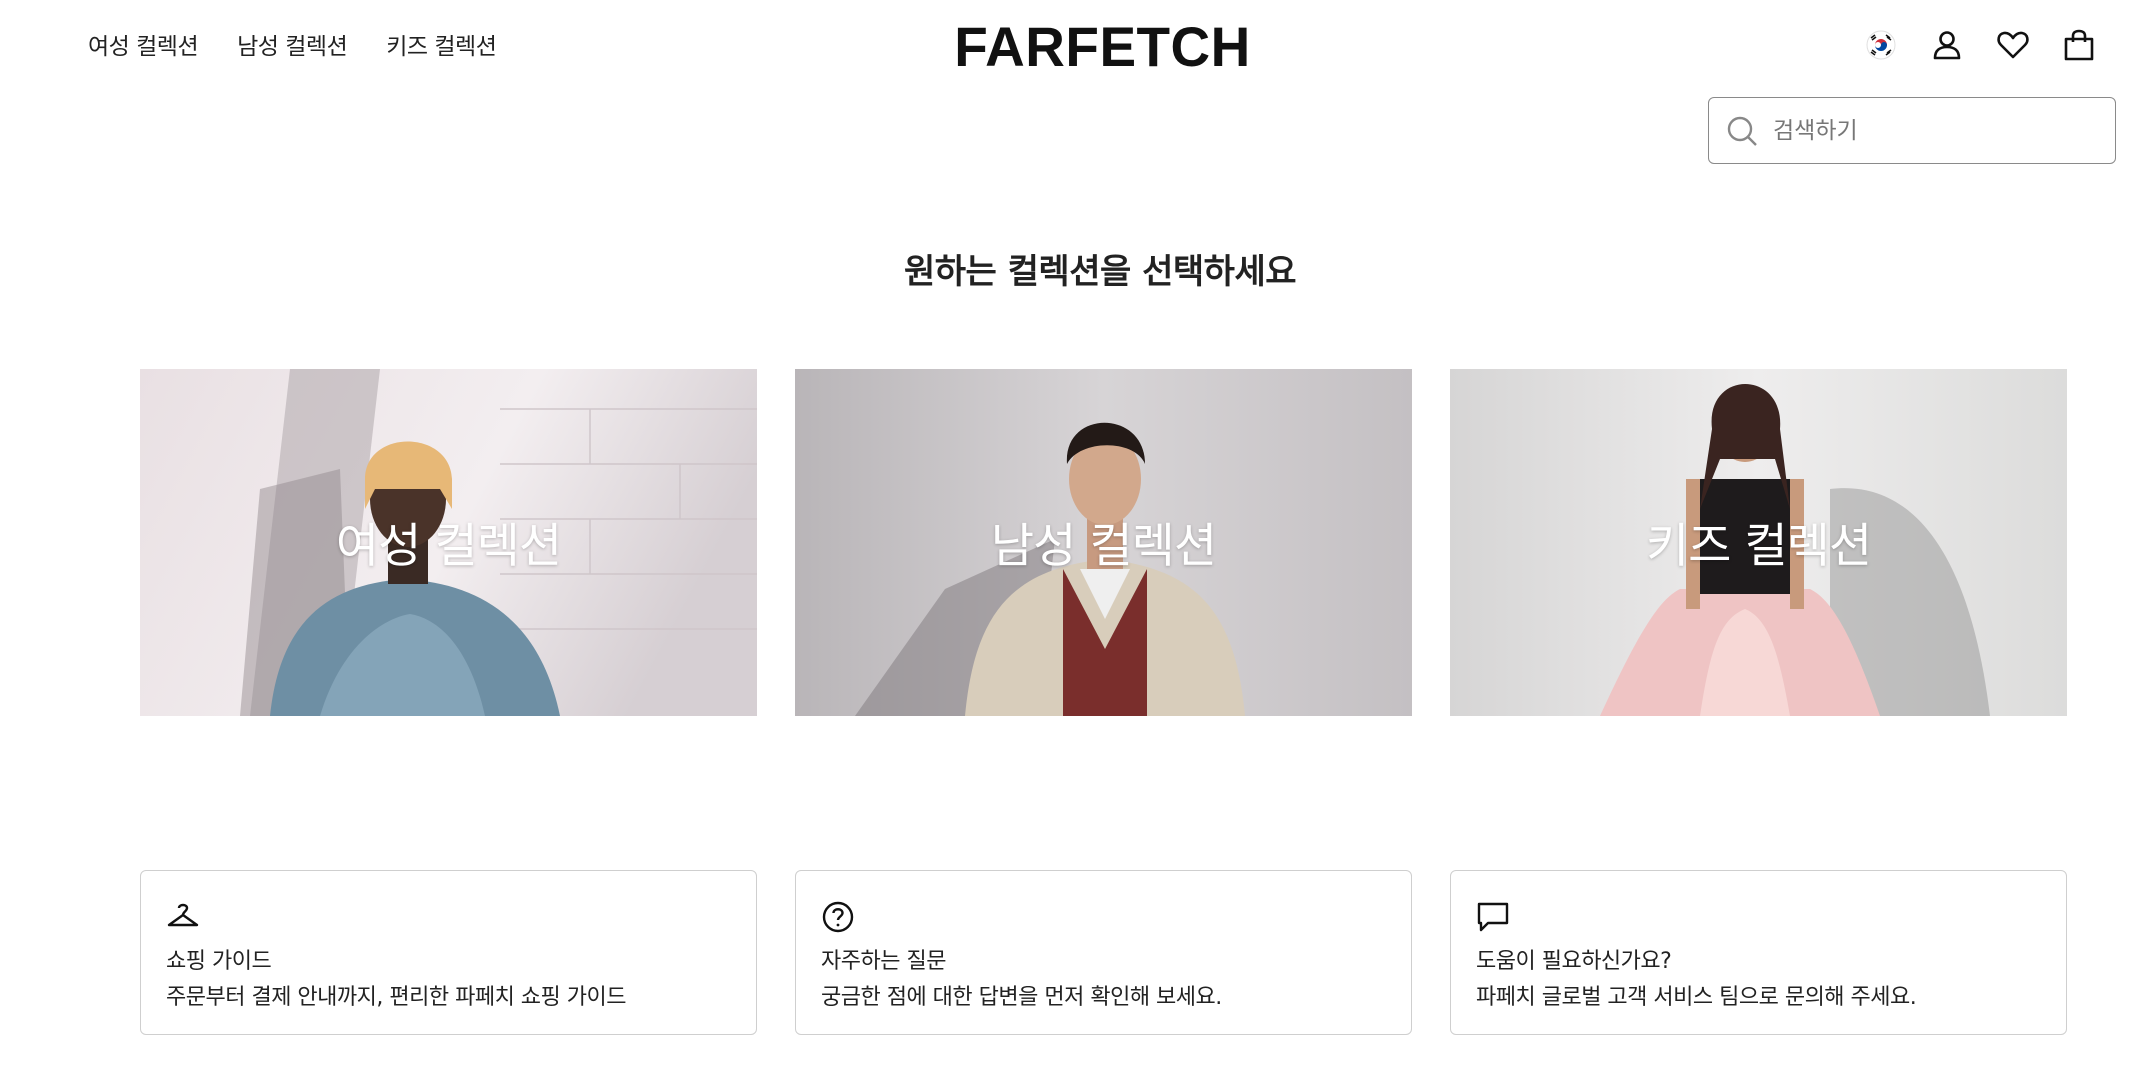  What do you see at coordinates (396, 997) in the screenshot?
I see `shopping-guide-text: 주문부터 결제 안내까지, 편리한 파페치 쇼핑 가이드` at bounding box center [396, 997].